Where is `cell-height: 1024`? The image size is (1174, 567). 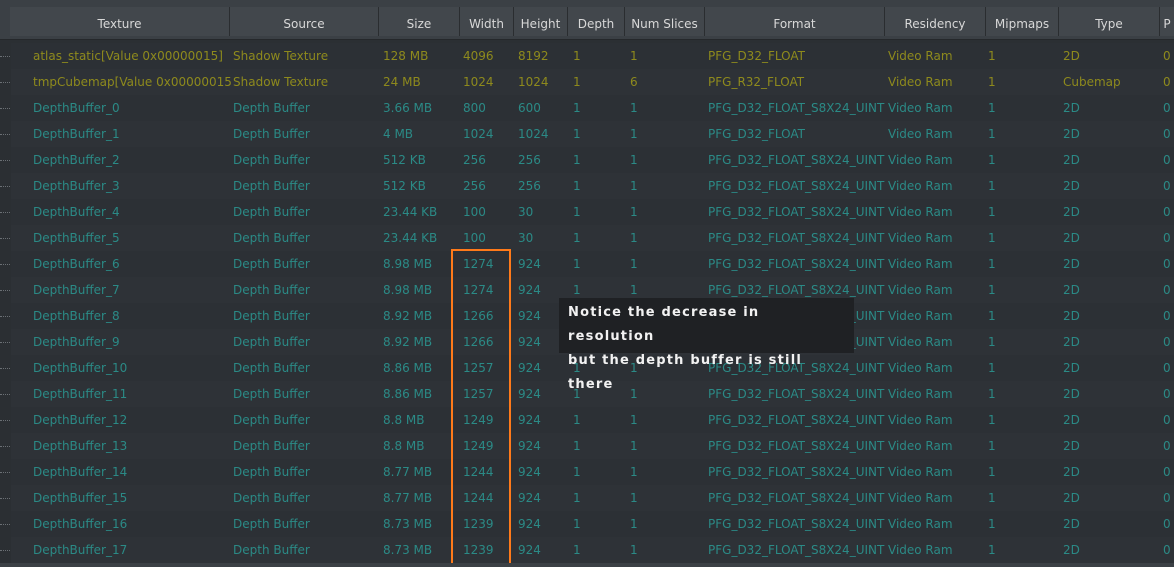 cell-height: 1024 is located at coordinates (533, 134).